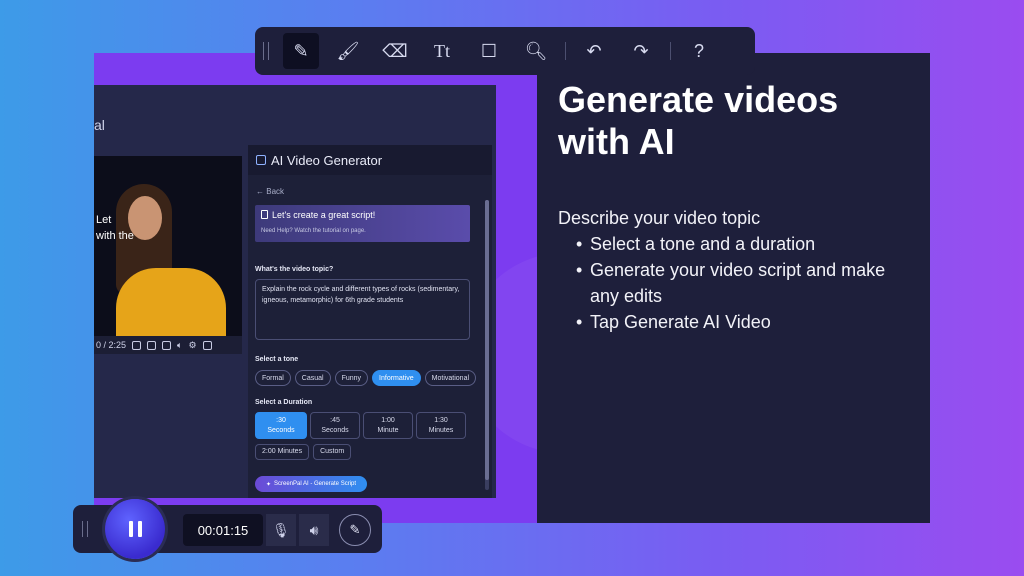  I want to click on highlighter-icon: 🖌︎, so click(348, 51).